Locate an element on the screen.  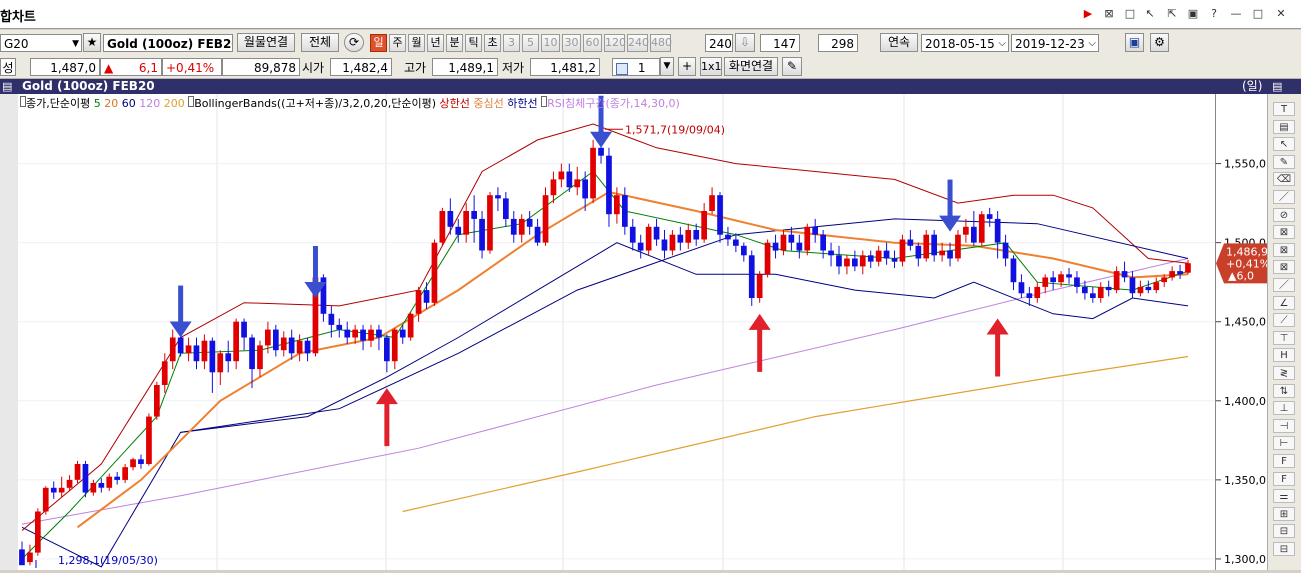
date-to-field: 2019-12-23 ⌵ is located at coordinates (1055, 43).